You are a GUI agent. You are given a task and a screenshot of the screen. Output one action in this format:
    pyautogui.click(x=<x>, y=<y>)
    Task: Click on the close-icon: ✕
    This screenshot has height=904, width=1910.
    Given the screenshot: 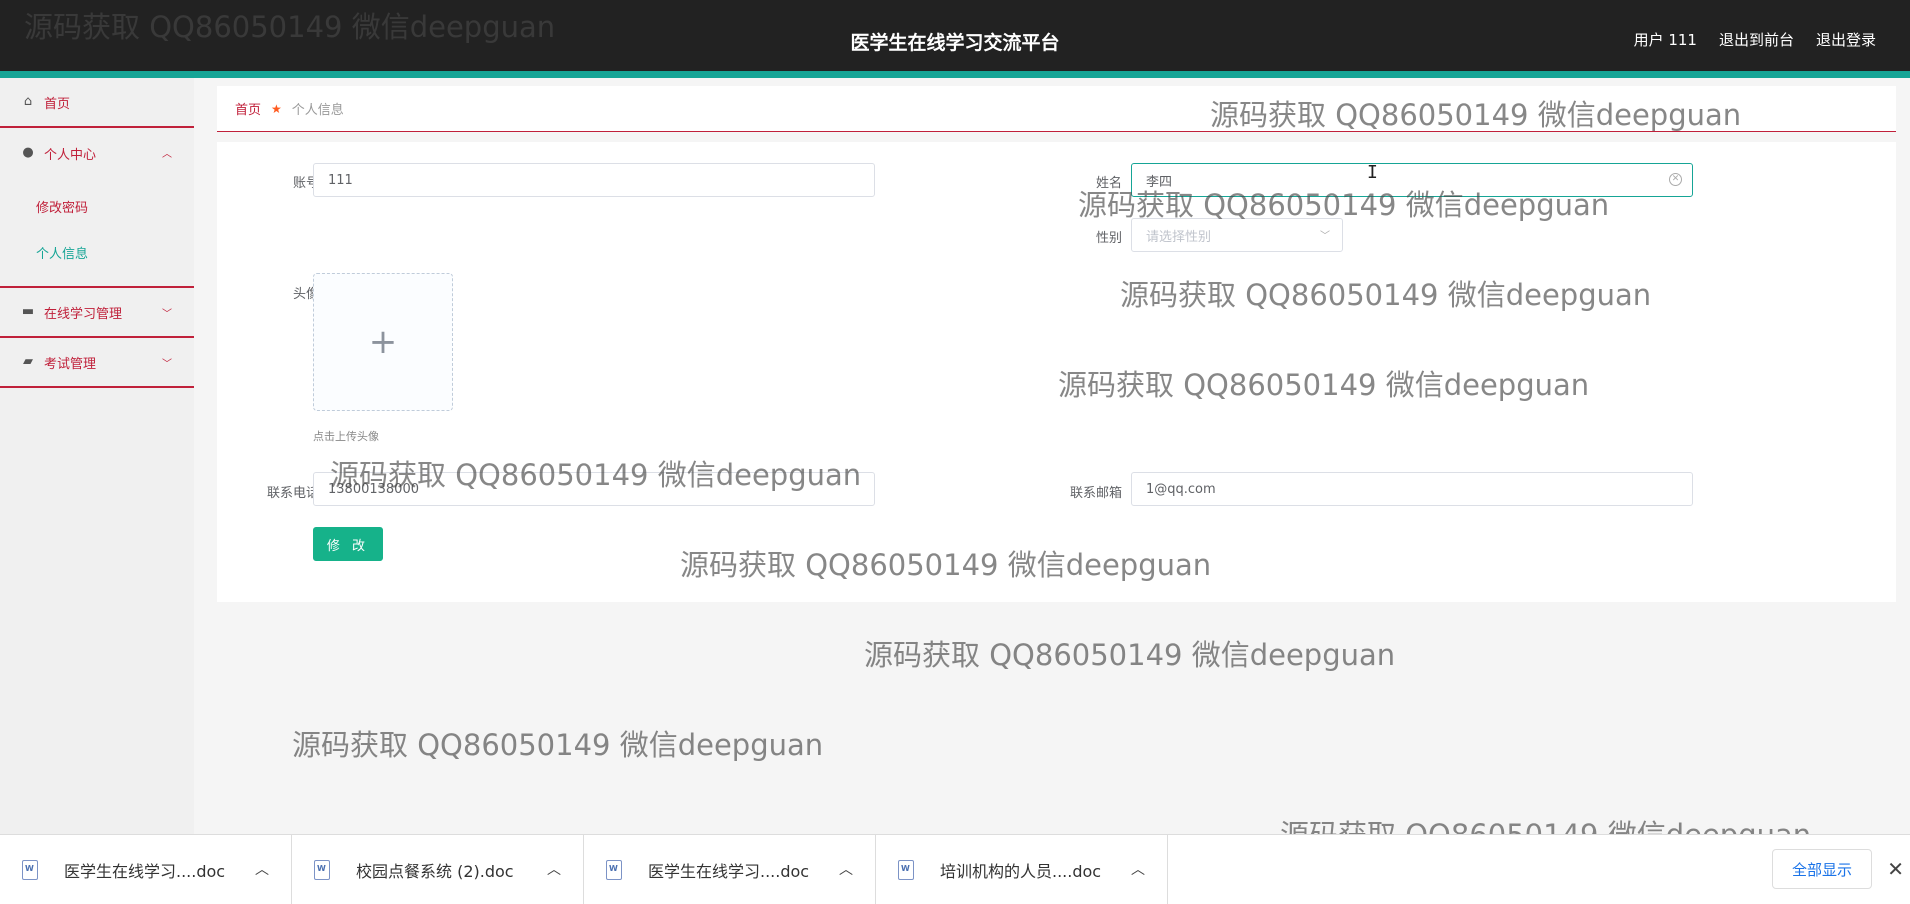 What is the action you would take?
    pyautogui.click(x=1895, y=869)
    